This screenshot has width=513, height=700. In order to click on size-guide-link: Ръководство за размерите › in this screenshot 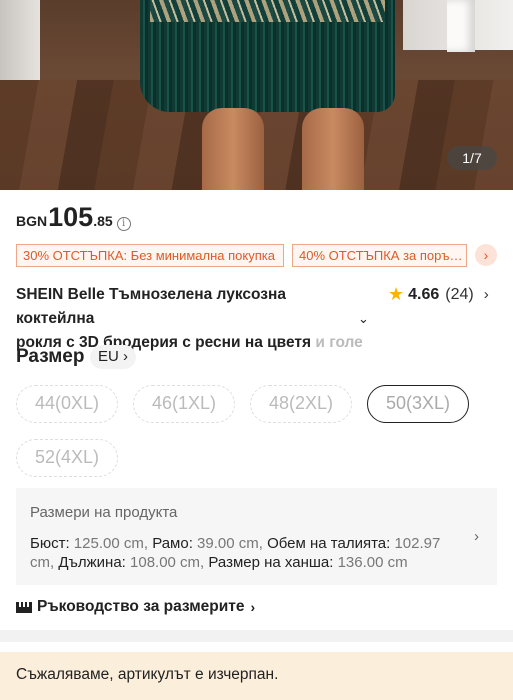, I will do `click(135, 607)`.